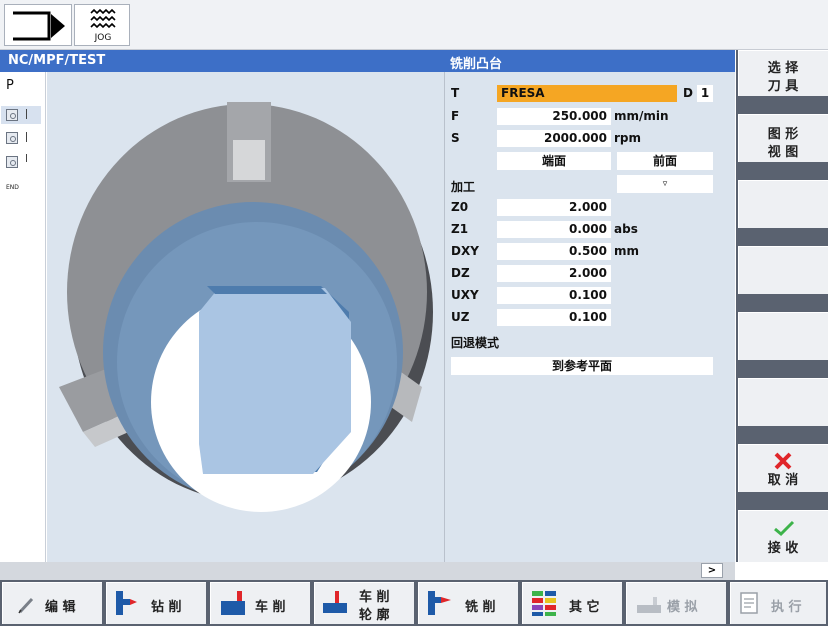 The width and height of the screenshot is (828, 626). Describe the element at coordinates (554, 317) in the screenshot. I see `uz-field: 0.100` at that location.